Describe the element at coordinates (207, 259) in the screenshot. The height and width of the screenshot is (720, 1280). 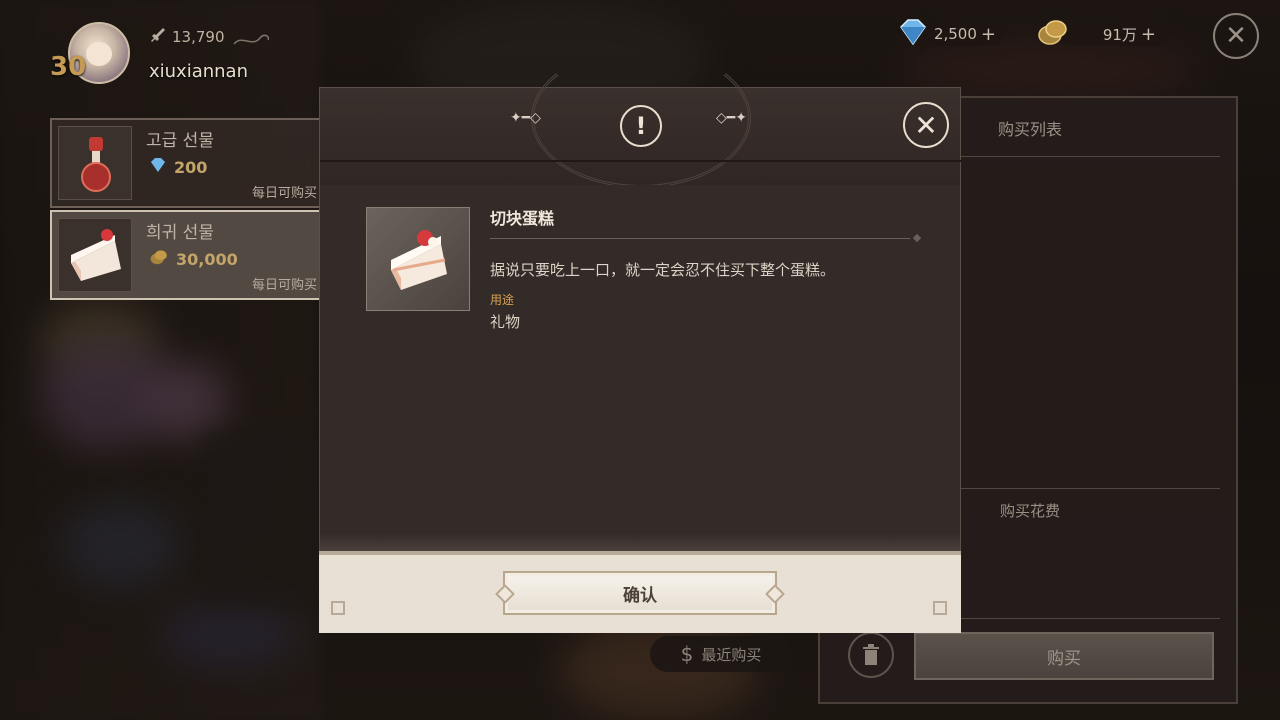
I see `item-price-value: 30,000` at that location.